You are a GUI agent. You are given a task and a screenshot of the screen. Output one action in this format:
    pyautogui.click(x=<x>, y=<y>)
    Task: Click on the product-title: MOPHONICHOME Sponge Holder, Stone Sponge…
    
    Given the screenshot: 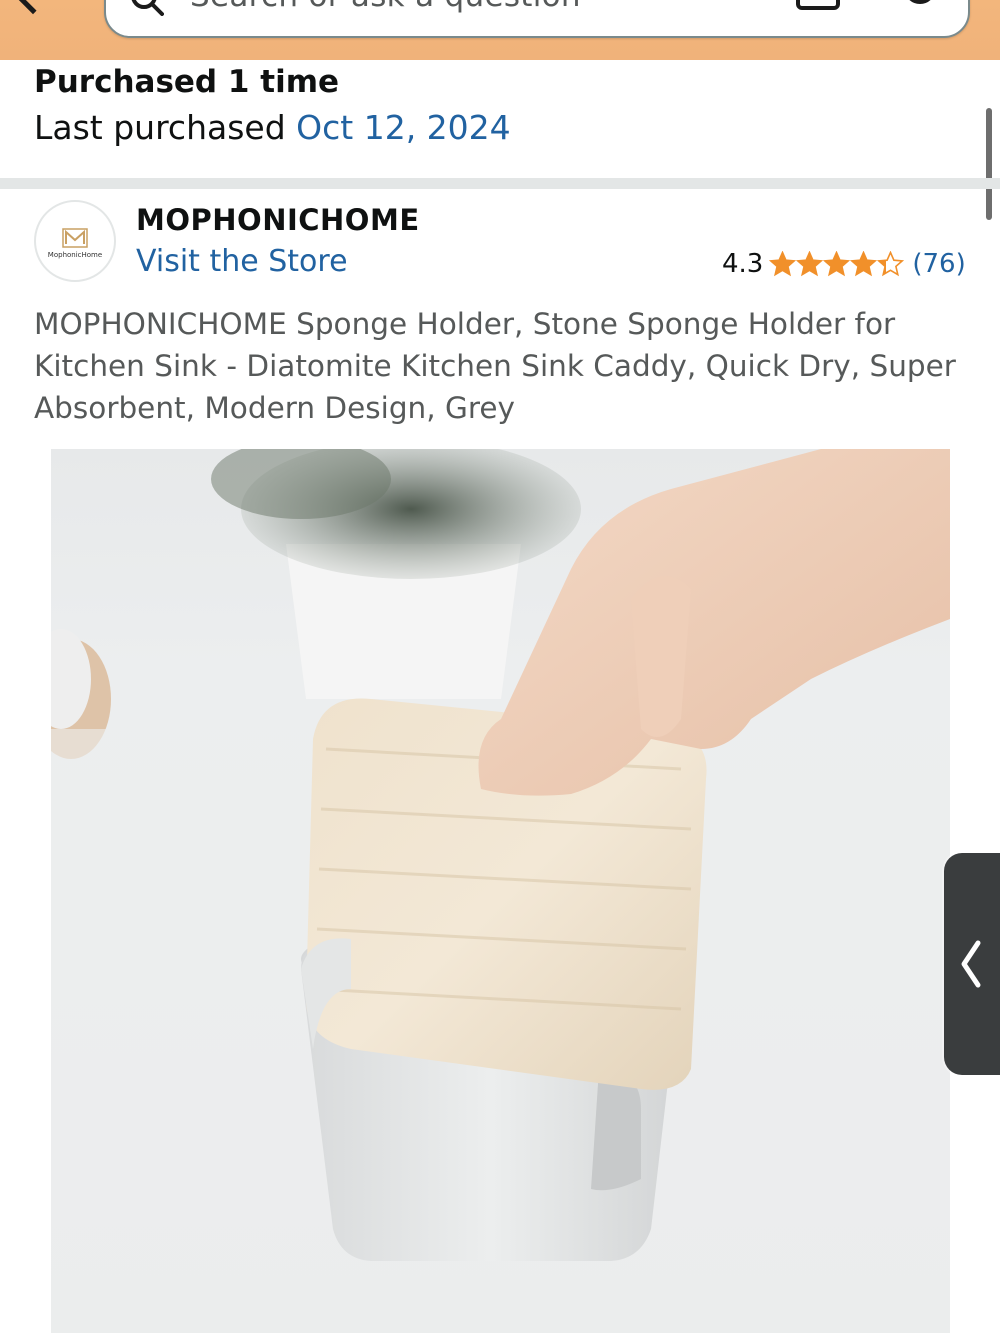 What is the action you would take?
    pyautogui.click(x=504, y=366)
    